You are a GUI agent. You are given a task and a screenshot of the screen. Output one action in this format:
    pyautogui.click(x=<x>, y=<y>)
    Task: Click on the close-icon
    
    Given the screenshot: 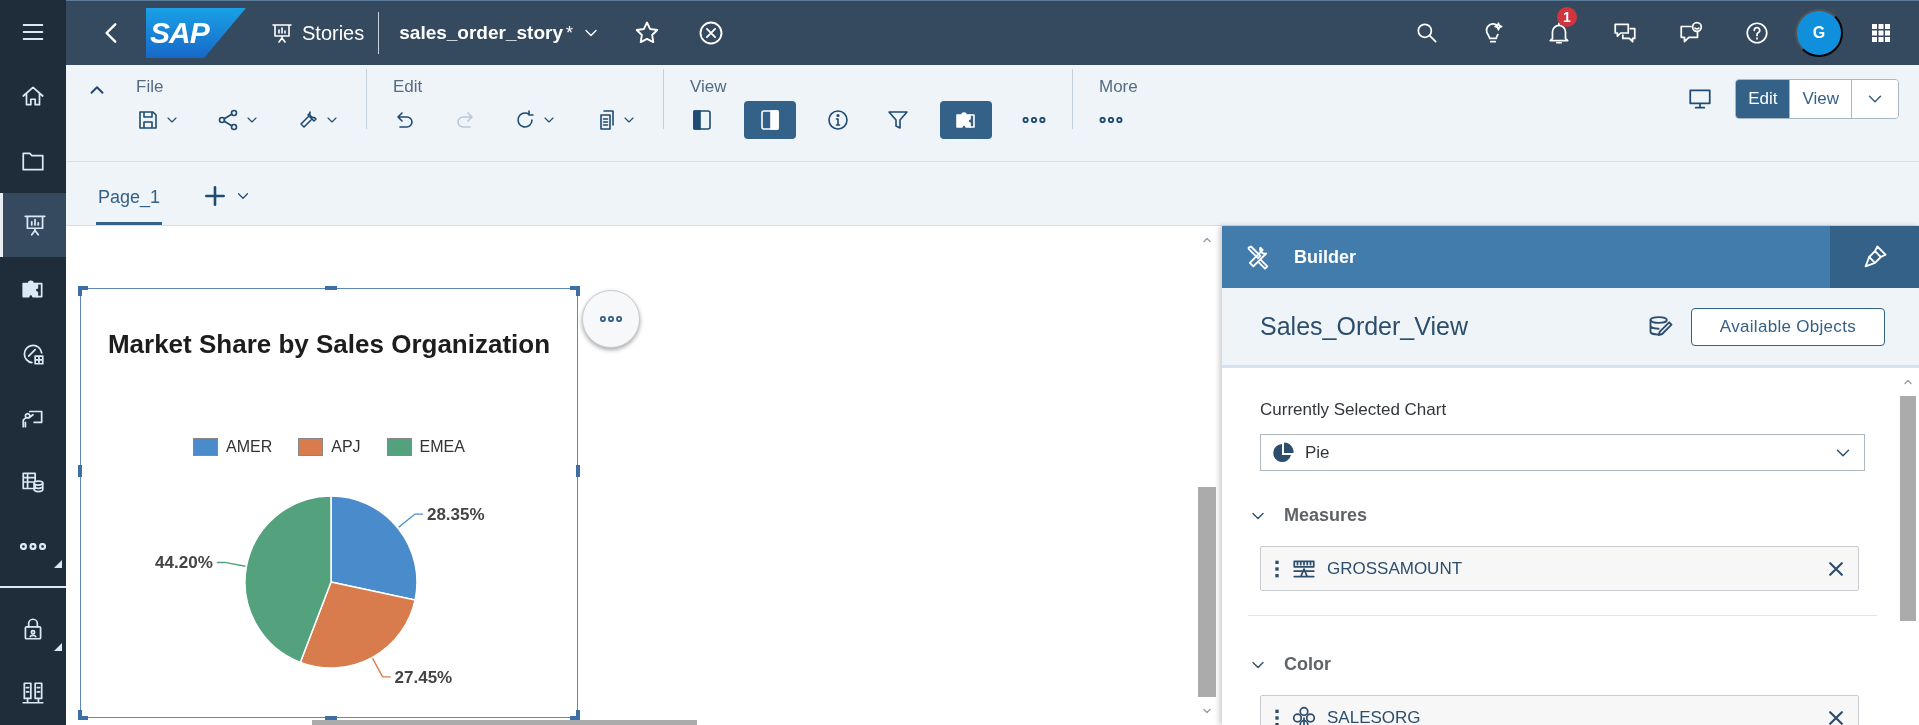 What is the action you would take?
    pyautogui.click(x=711, y=33)
    